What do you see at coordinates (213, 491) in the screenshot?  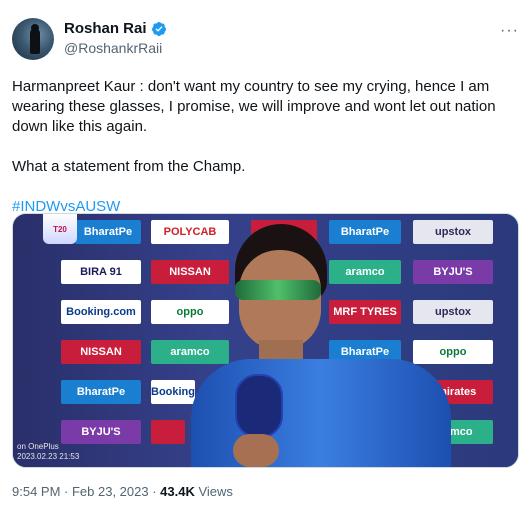 I see `views-label: Views` at bounding box center [213, 491].